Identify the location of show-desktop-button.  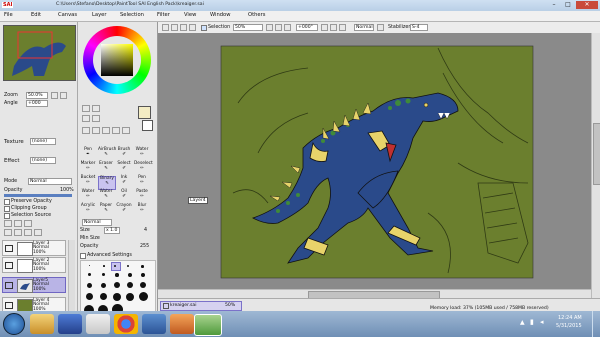
(596, 324).